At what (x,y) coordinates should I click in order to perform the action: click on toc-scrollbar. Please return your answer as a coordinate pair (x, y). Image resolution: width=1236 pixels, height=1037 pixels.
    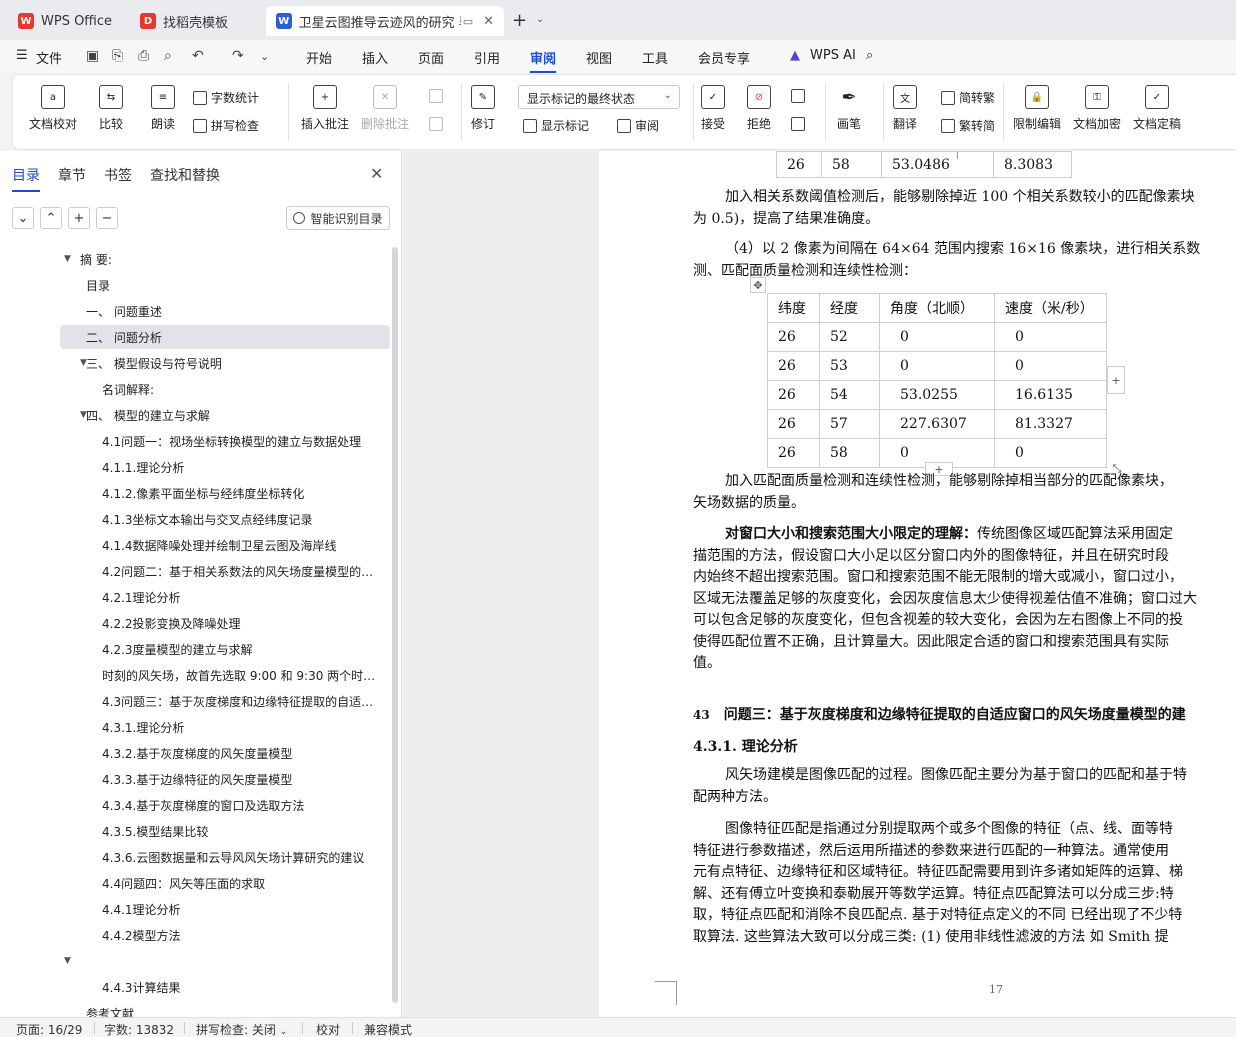
    Looking at the image, I should click on (395, 625).